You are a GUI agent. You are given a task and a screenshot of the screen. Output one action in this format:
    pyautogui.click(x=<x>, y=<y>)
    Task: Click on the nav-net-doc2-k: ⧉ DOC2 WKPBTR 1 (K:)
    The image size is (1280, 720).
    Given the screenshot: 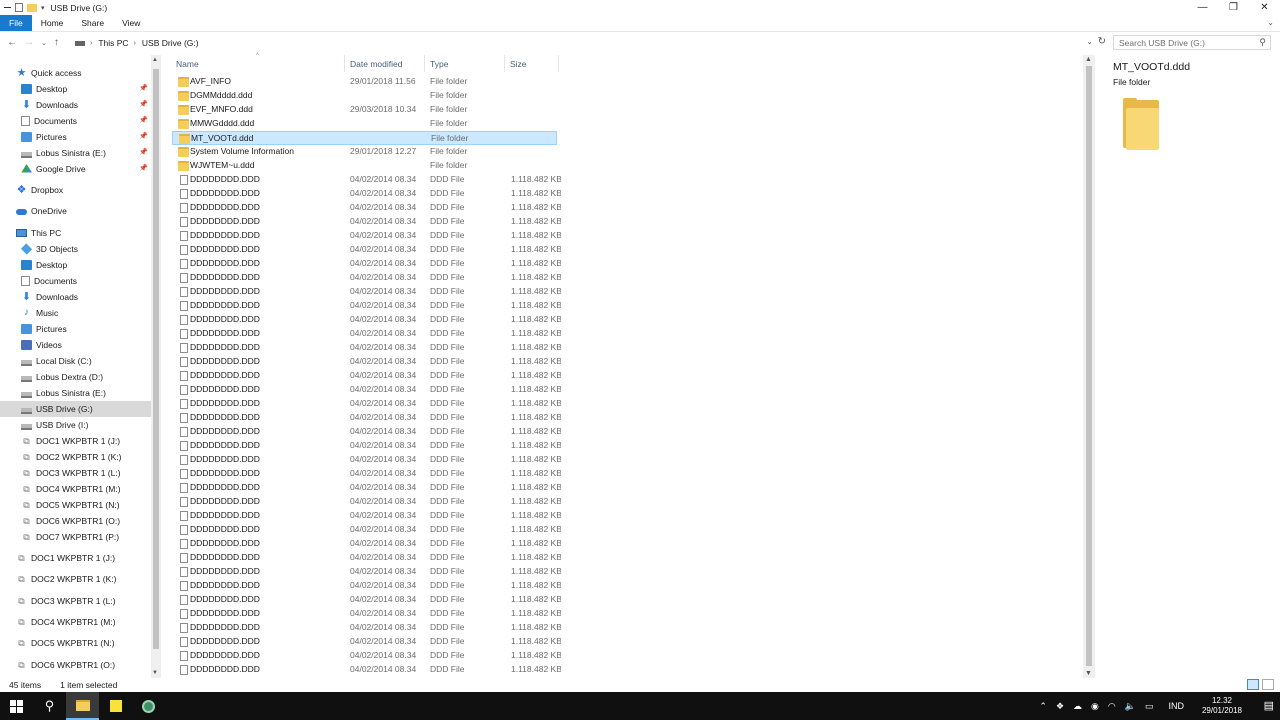 What is the action you would take?
    pyautogui.click(x=75, y=579)
    